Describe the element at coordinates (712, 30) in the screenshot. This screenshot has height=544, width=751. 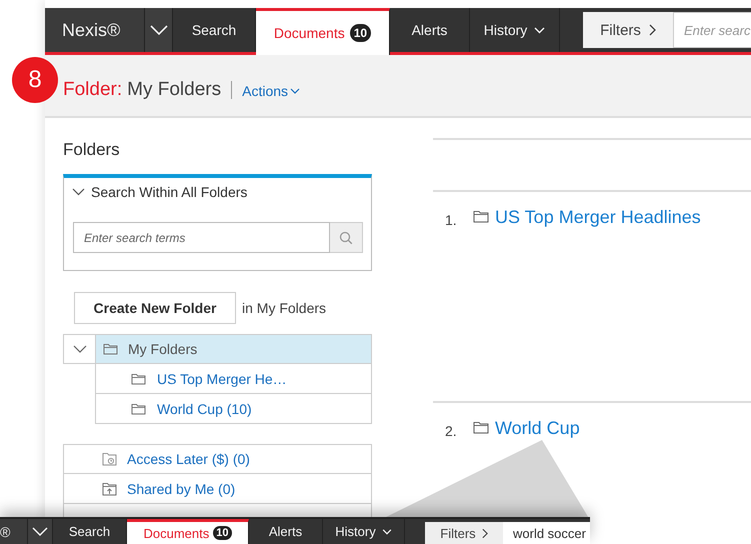
I see `search-field: Enter searc` at that location.